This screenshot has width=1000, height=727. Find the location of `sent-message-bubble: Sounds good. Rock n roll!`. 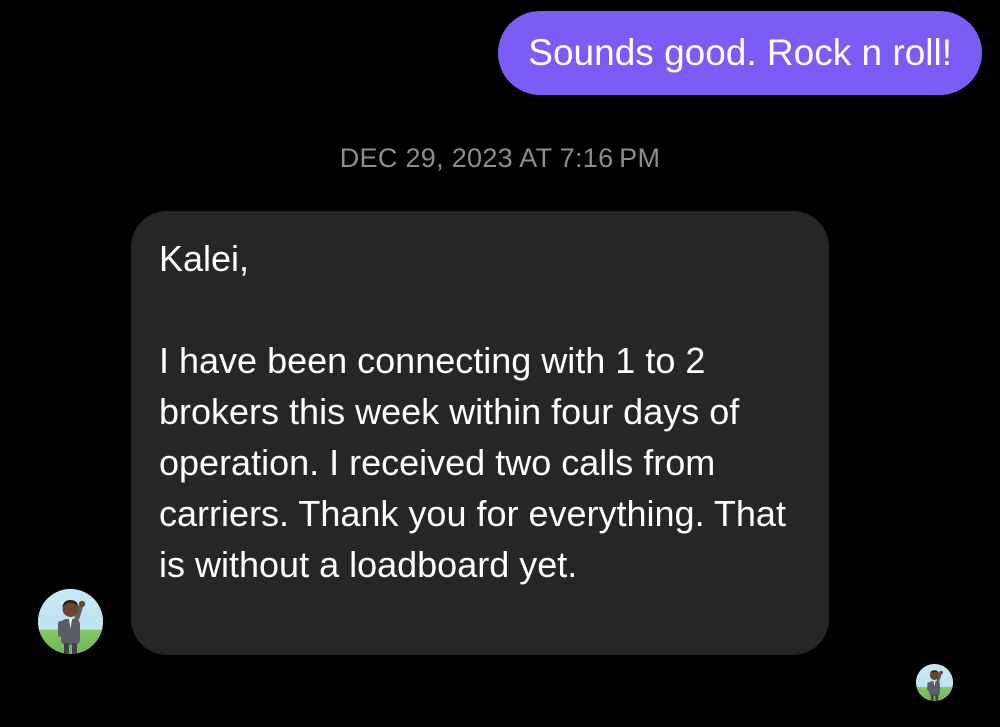

sent-message-bubble: Sounds good. Rock n roll! is located at coordinates (740, 53).